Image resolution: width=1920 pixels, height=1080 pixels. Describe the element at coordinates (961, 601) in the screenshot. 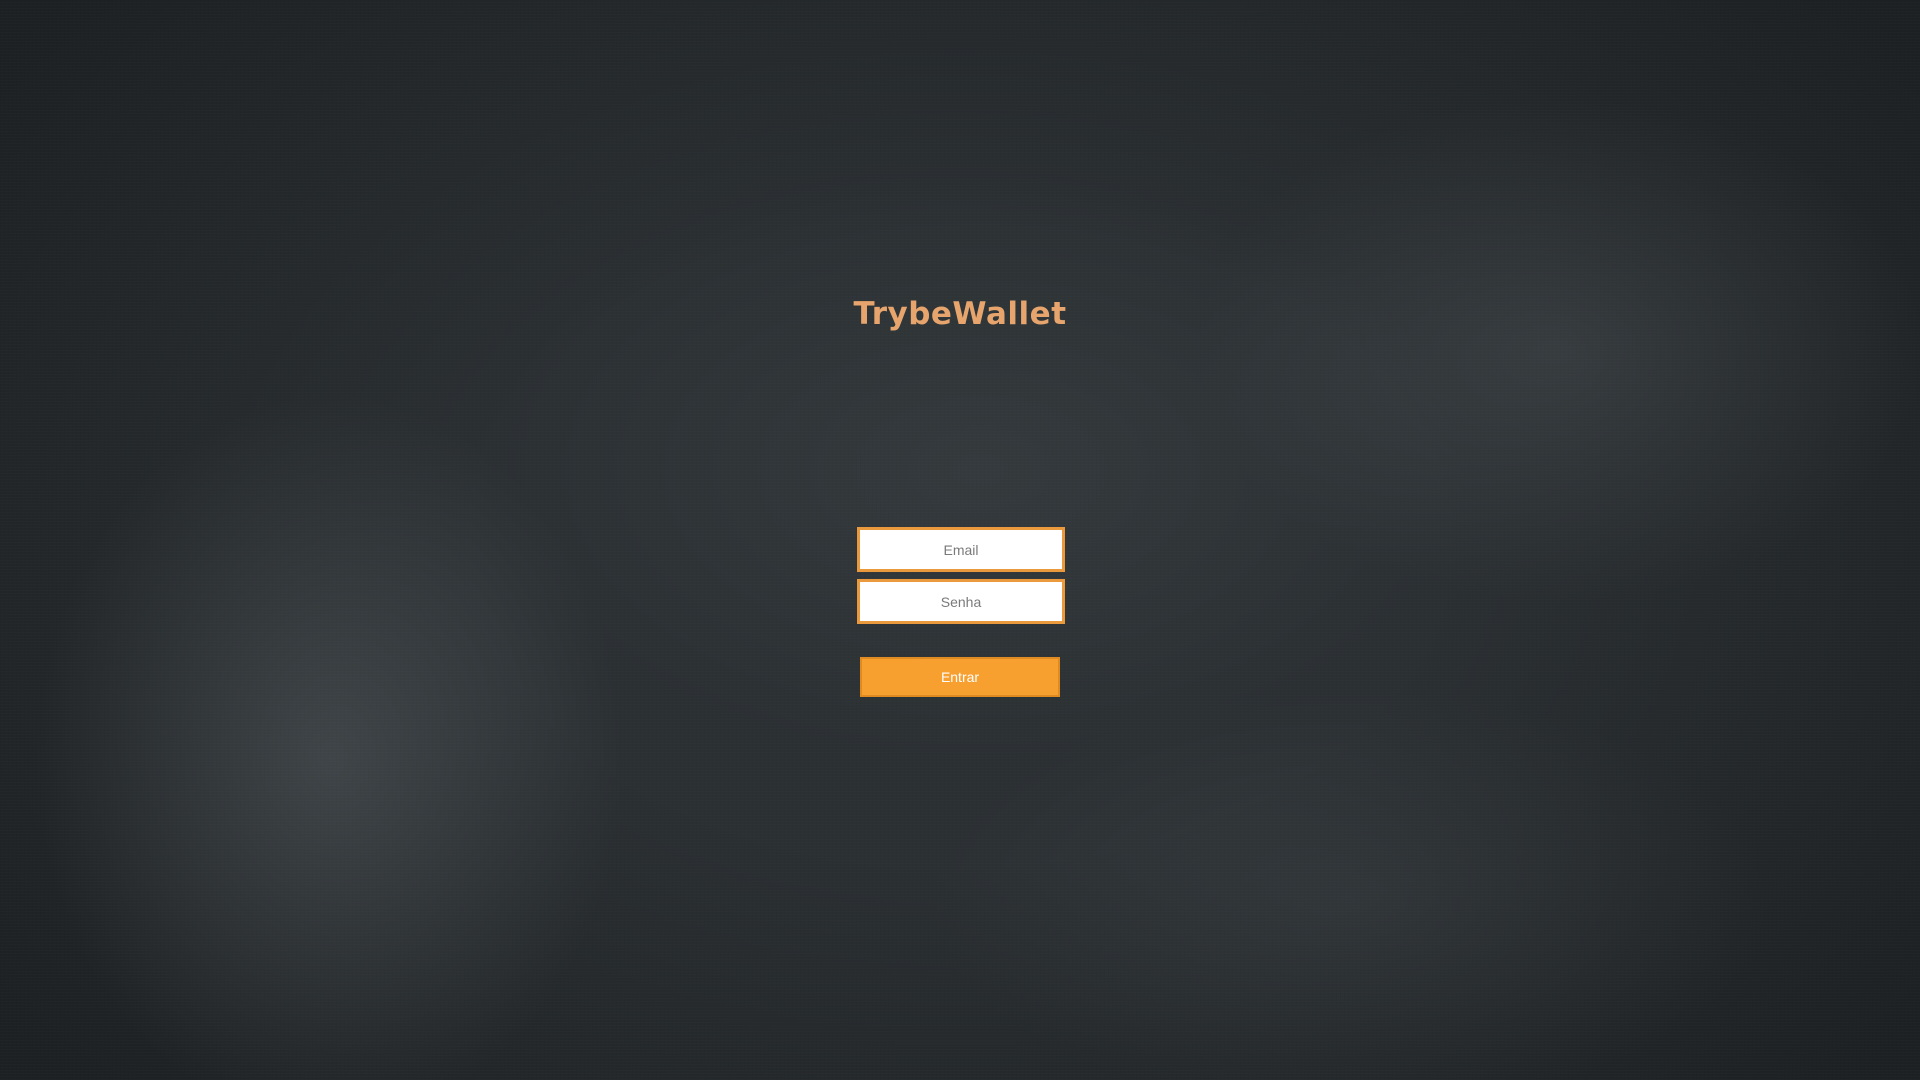

I see `password-field` at that location.